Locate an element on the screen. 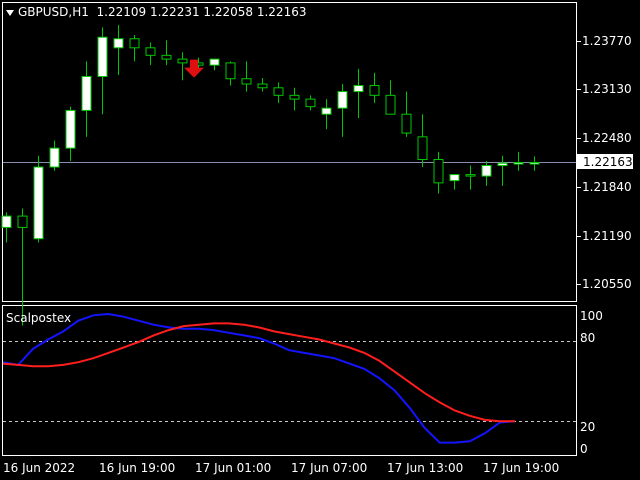 Image resolution: width=640 pixels, height=480 pixels. time-axis-label: 17 Jun 07:00 is located at coordinates (329, 468).